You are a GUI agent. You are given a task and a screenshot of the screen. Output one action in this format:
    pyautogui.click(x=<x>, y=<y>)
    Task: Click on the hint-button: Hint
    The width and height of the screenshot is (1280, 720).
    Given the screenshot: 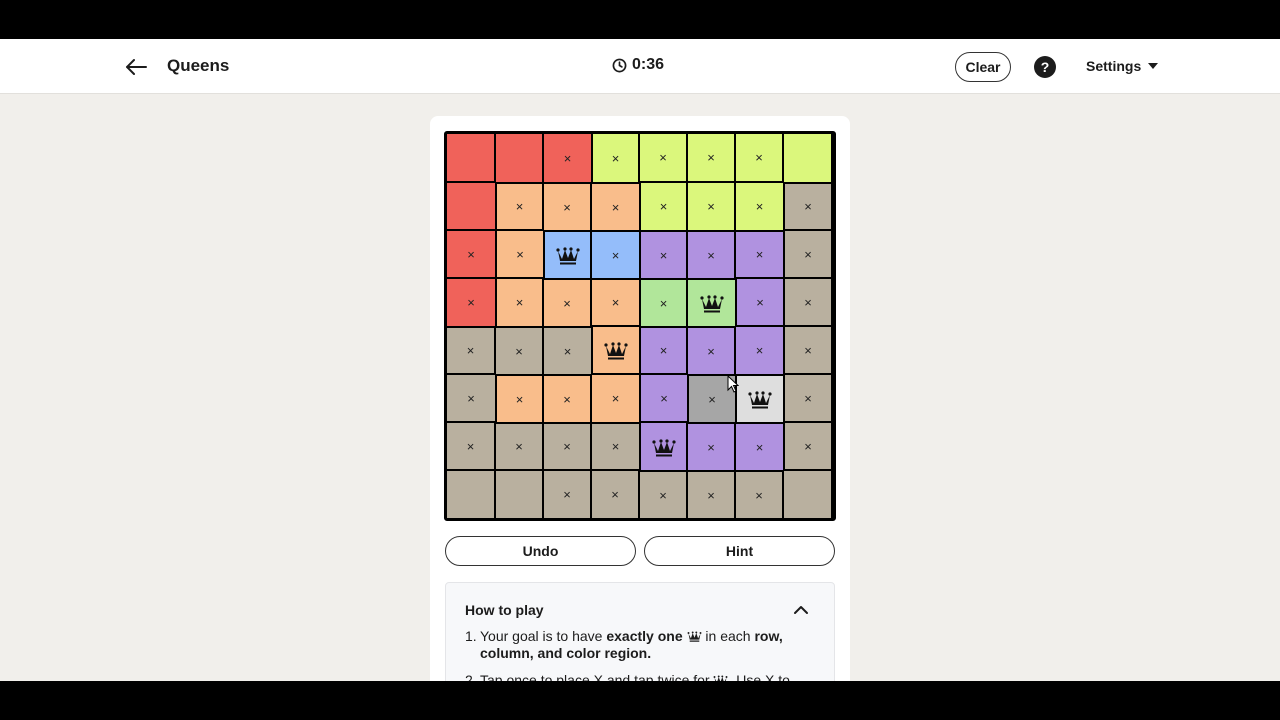 What is the action you would take?
    pyautogui.click(x=739, y=551)
    